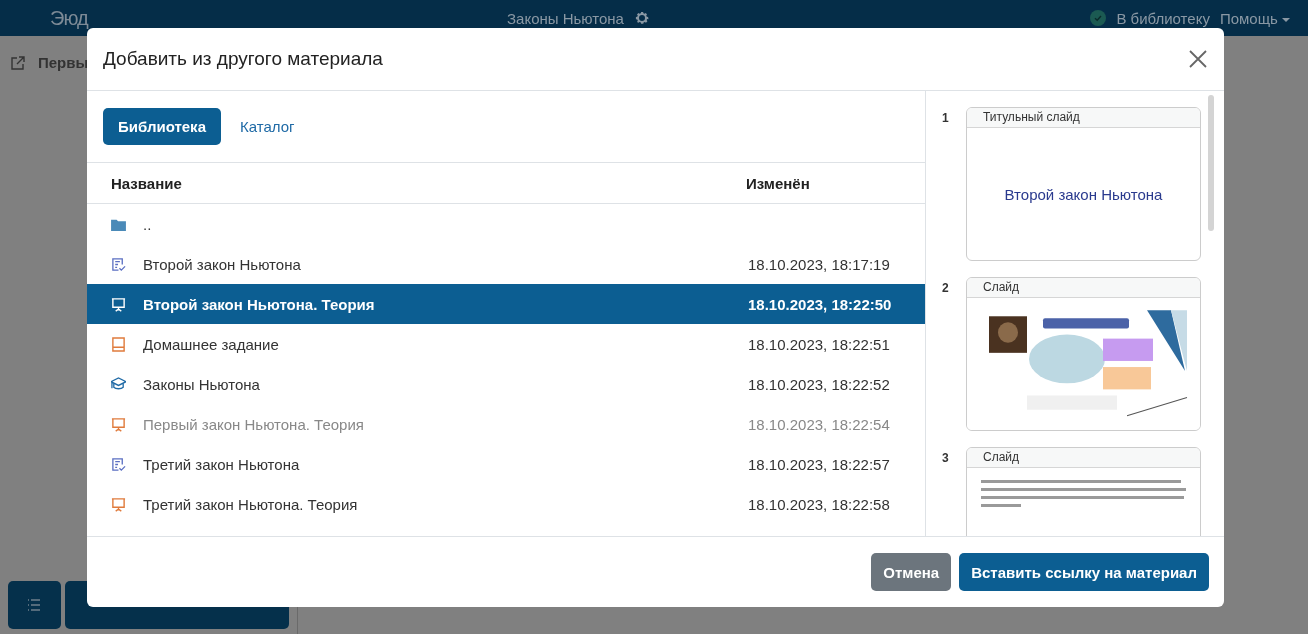 The image size is (1308, 634). I want to click on document-title: Законы Ньютона, so click(565, 18).